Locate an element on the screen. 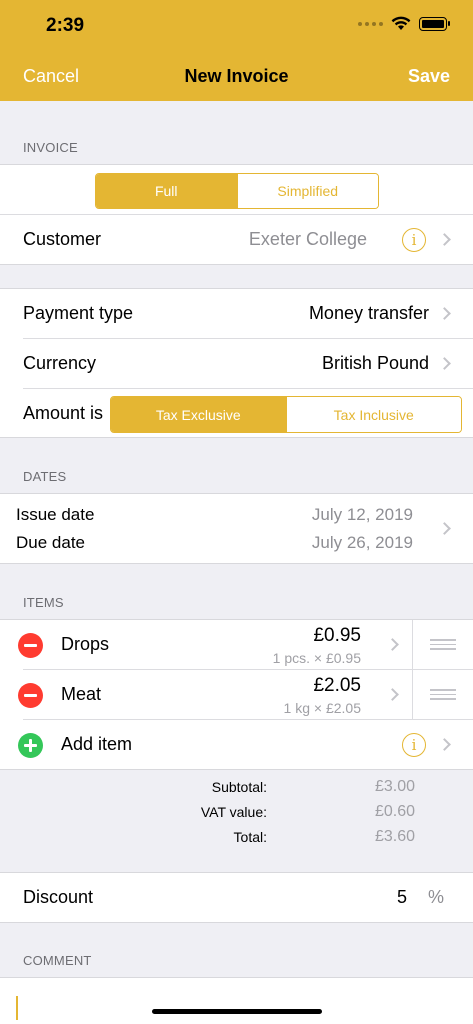 The image size is (473, 1024). currency-label: Currency is located at coordinates (60, 363).